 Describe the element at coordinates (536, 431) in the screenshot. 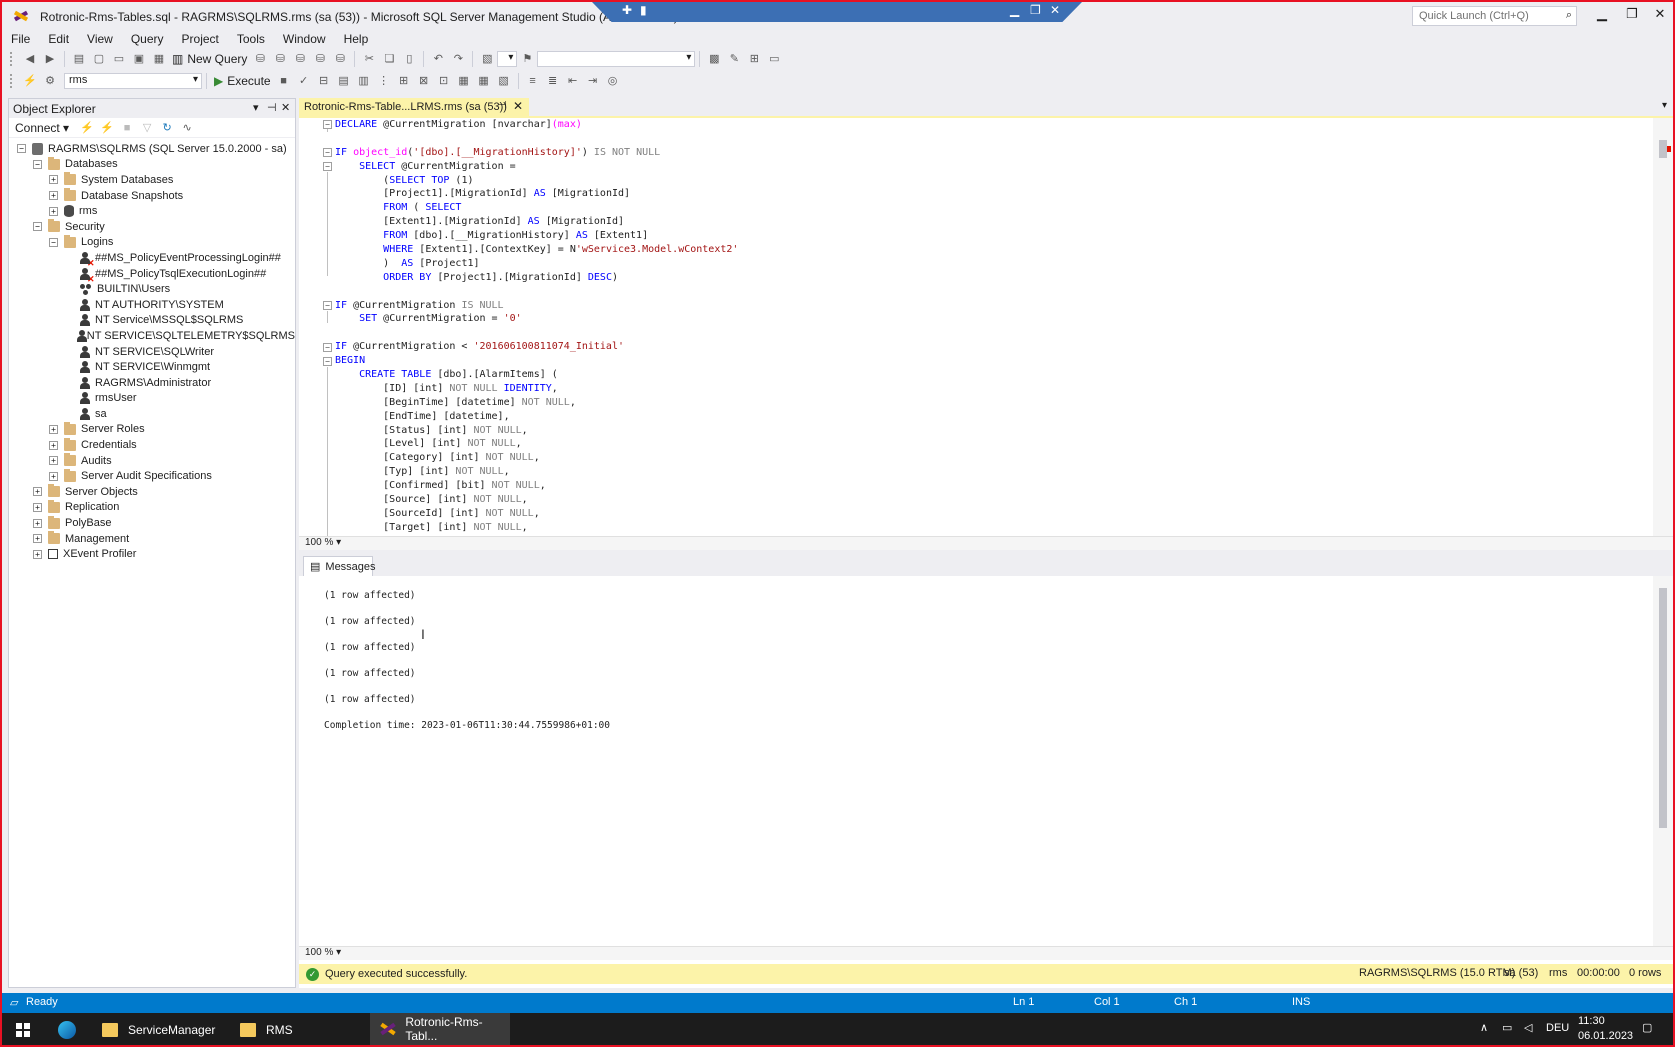

I see `code-line: [Status] [int] NOT NULL,` at that location.